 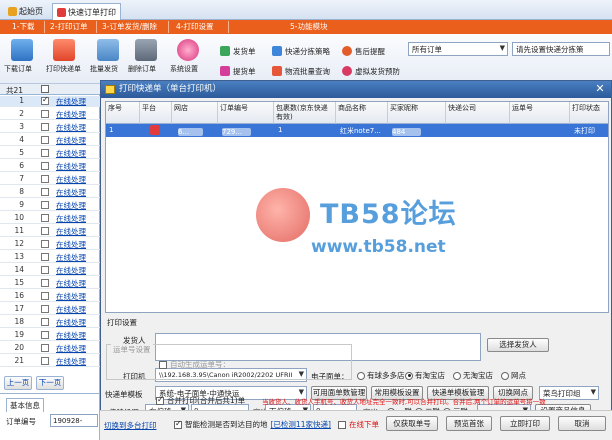 What do you see at coordinates (18, 383) in the screenshot?
I see `prev-page-button: 上一页` at bounding box center [18, 383].